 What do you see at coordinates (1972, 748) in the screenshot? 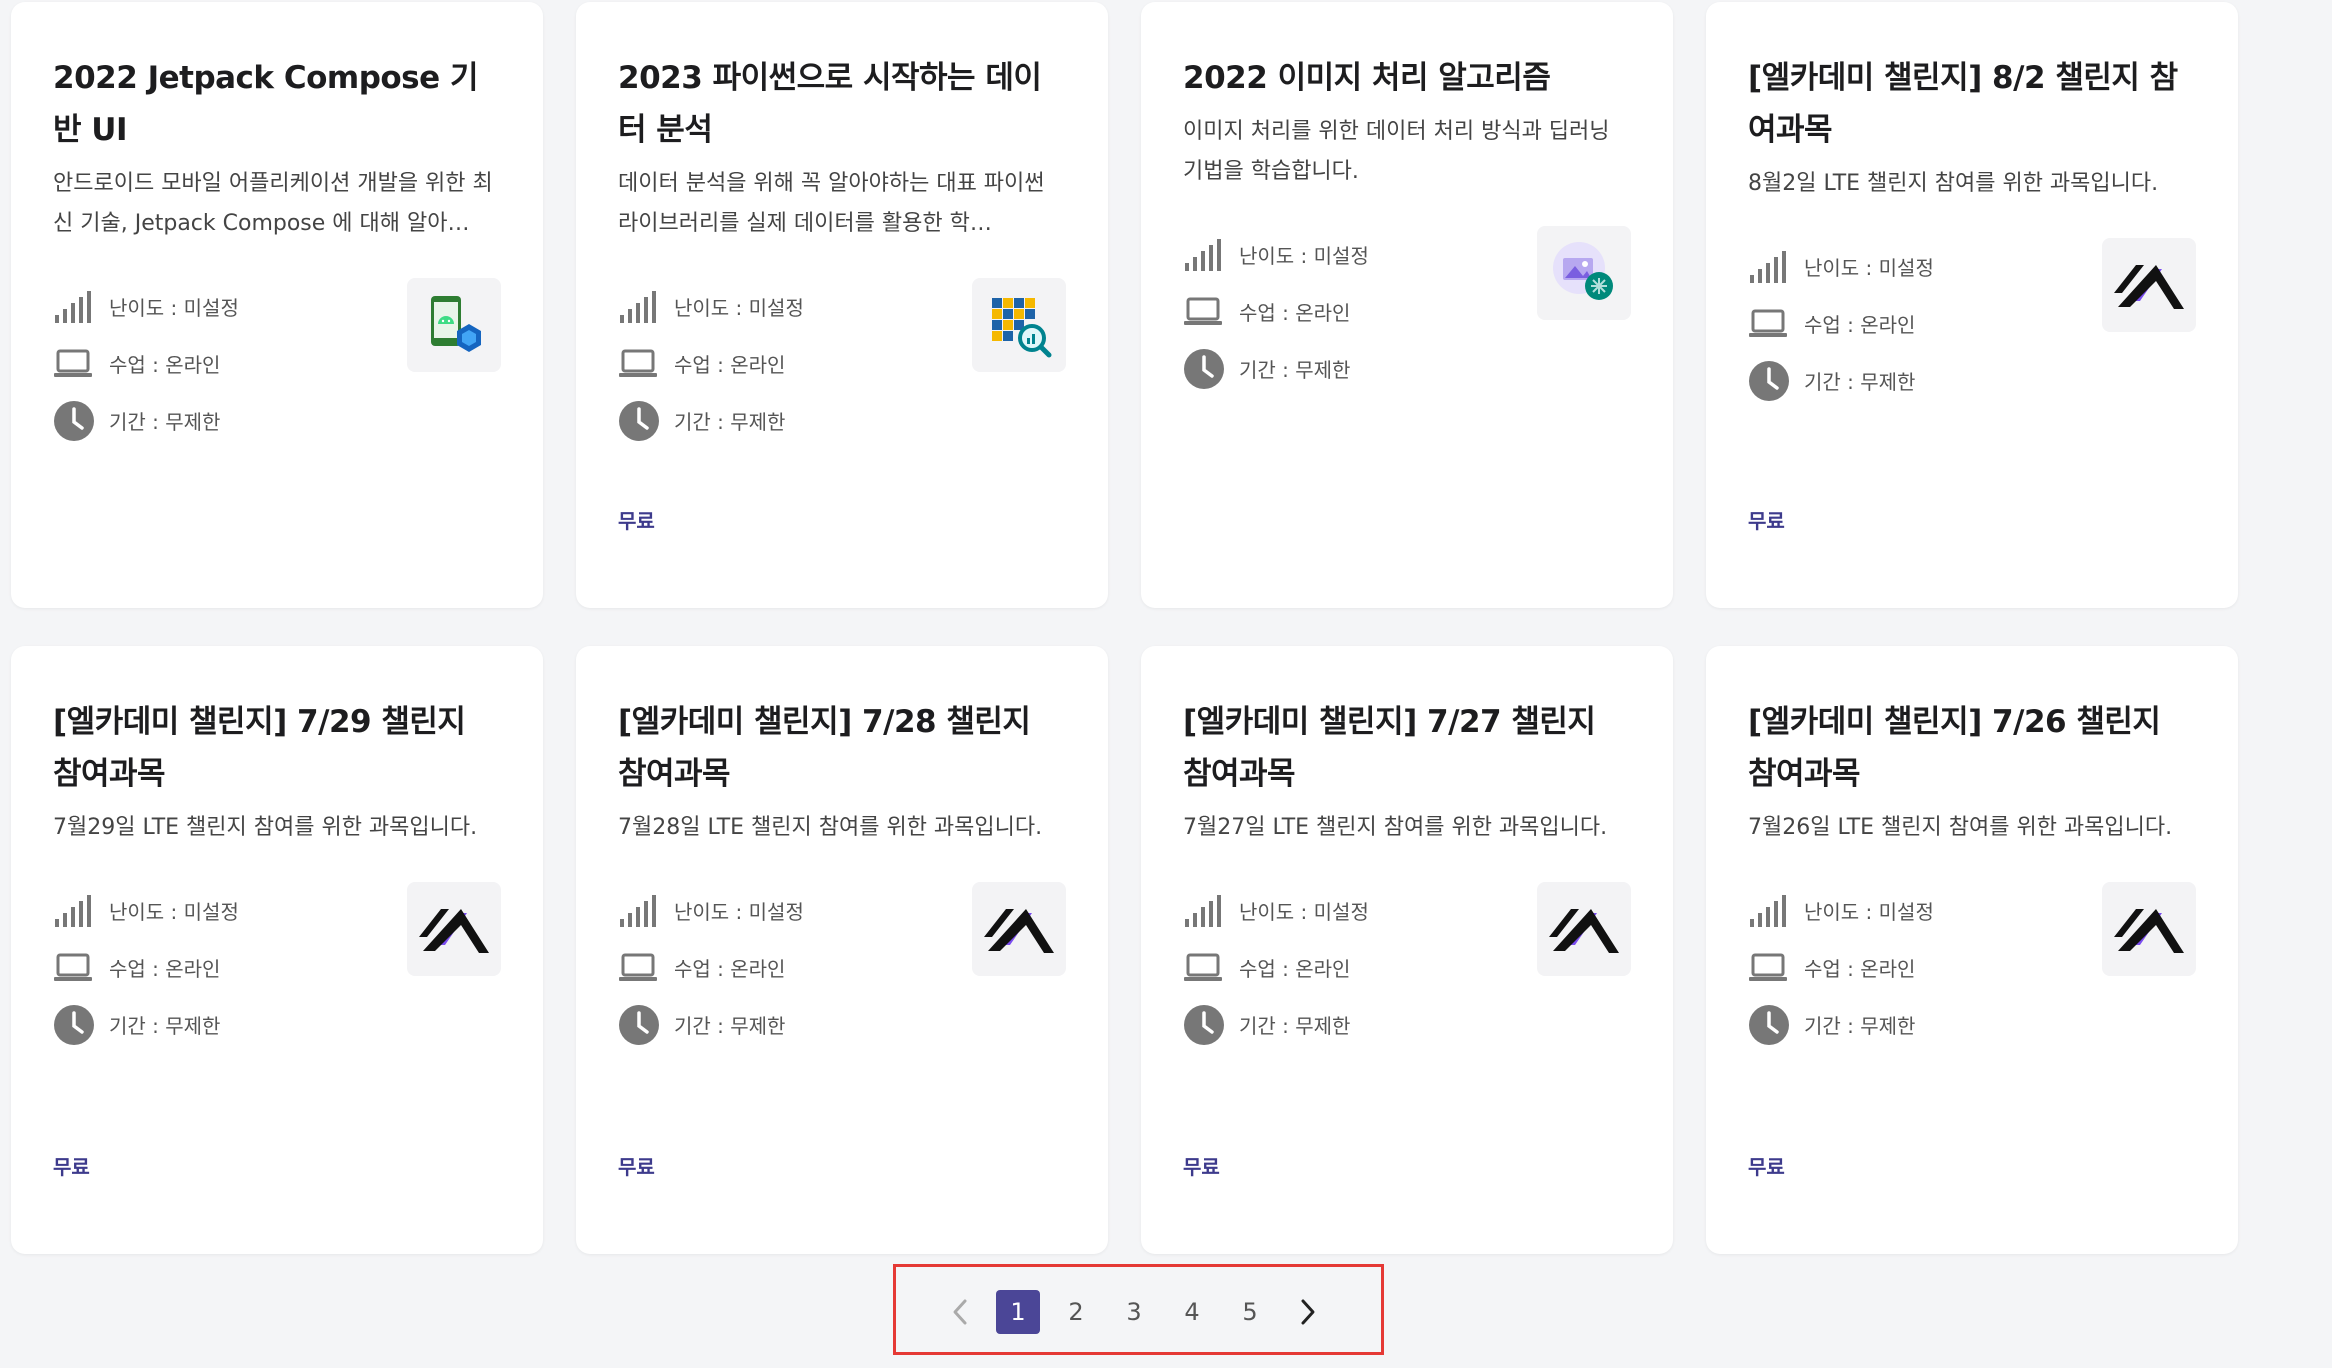
I see `course-title: [엘카데미 챌린지] 7/26 챌린지 참여과목` at bounding box center [1972, 748].